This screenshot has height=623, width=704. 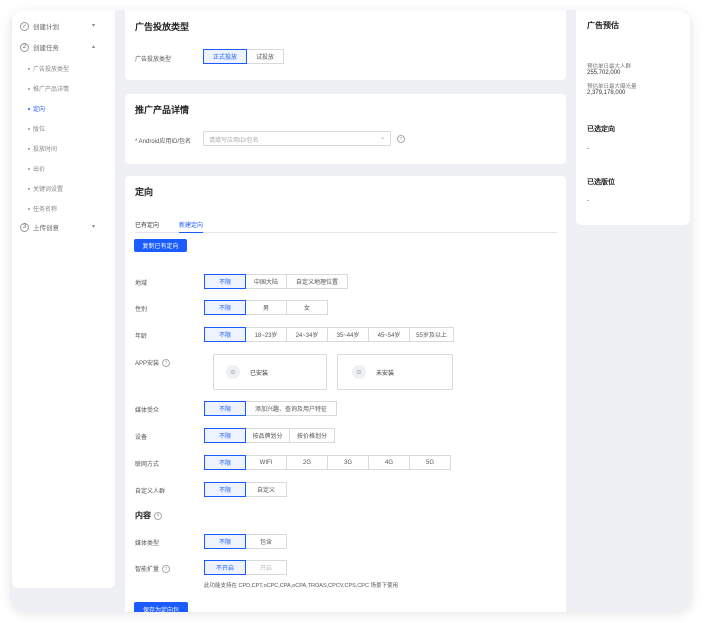 I want to click on network-selector: 不限 WIFI 2G 3G 4G 5G, so click(x=327, y=462).